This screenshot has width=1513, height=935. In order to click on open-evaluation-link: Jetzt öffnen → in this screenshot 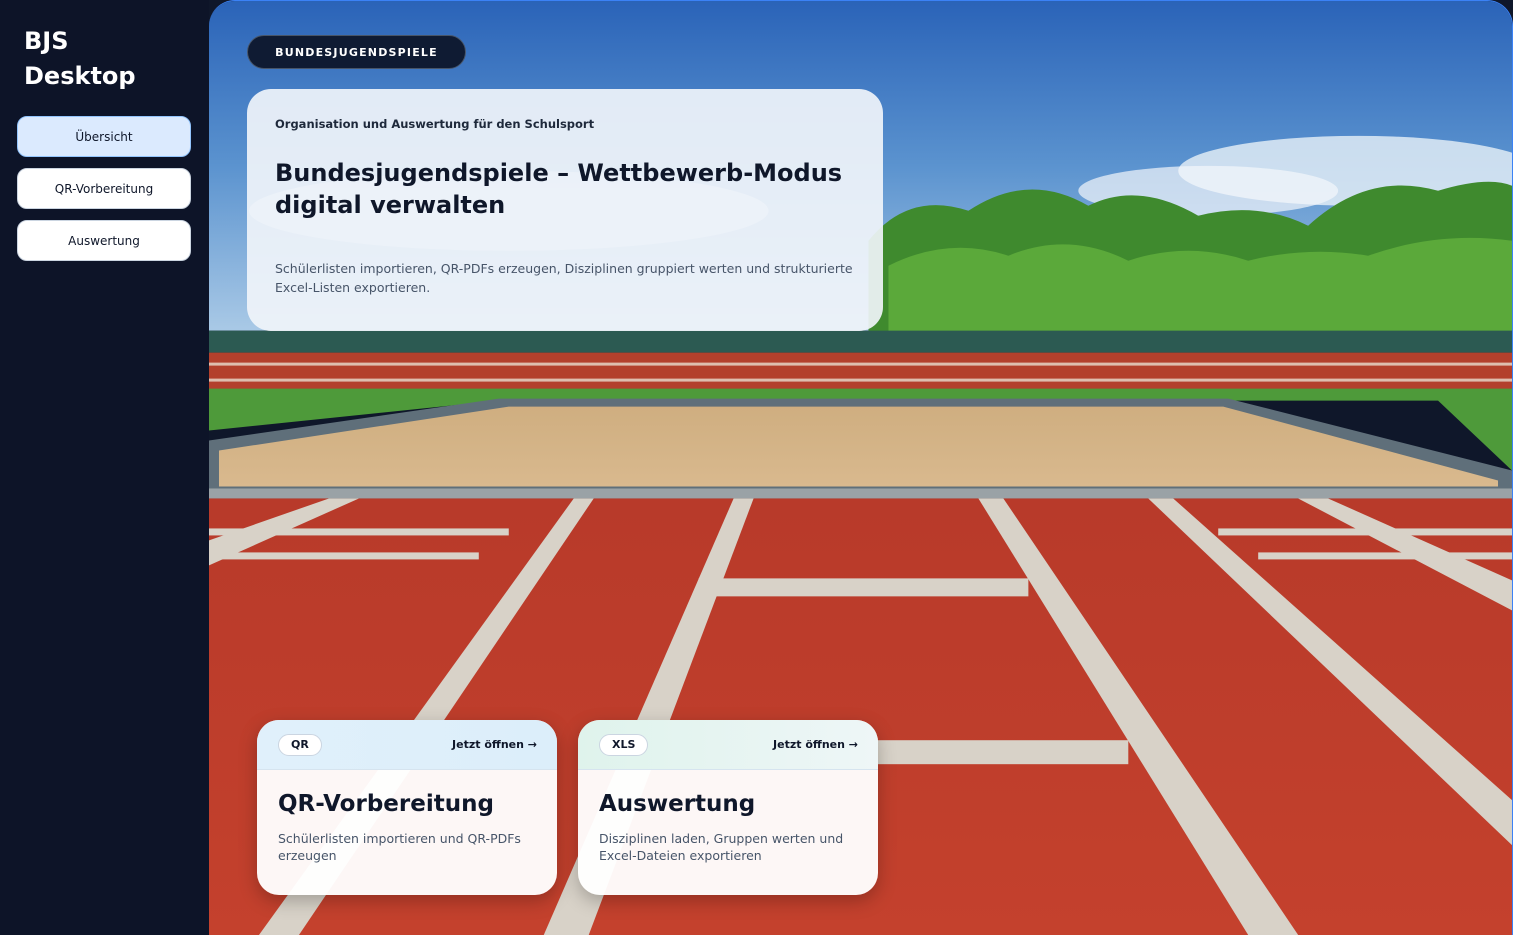, I will do `click(815, 744)`.